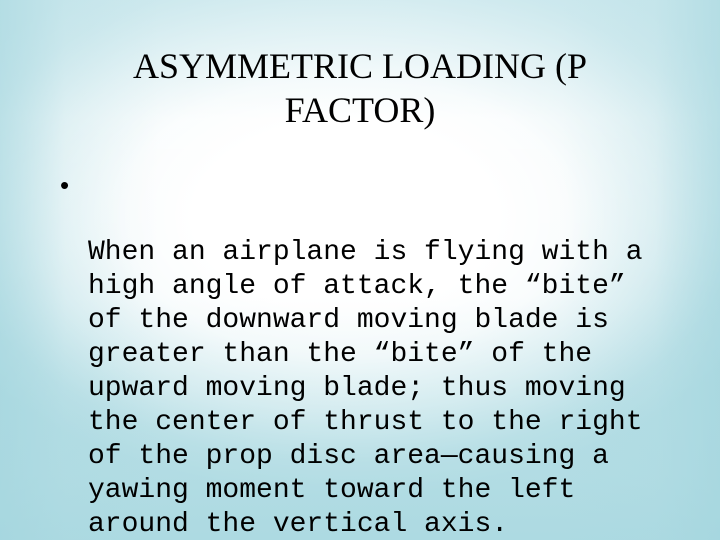 The height and width of the screenshot is (540, 720). I want to click on slide-title-text: ASYMMETRIC LOADING (P FACTOR), so click(359, 88).